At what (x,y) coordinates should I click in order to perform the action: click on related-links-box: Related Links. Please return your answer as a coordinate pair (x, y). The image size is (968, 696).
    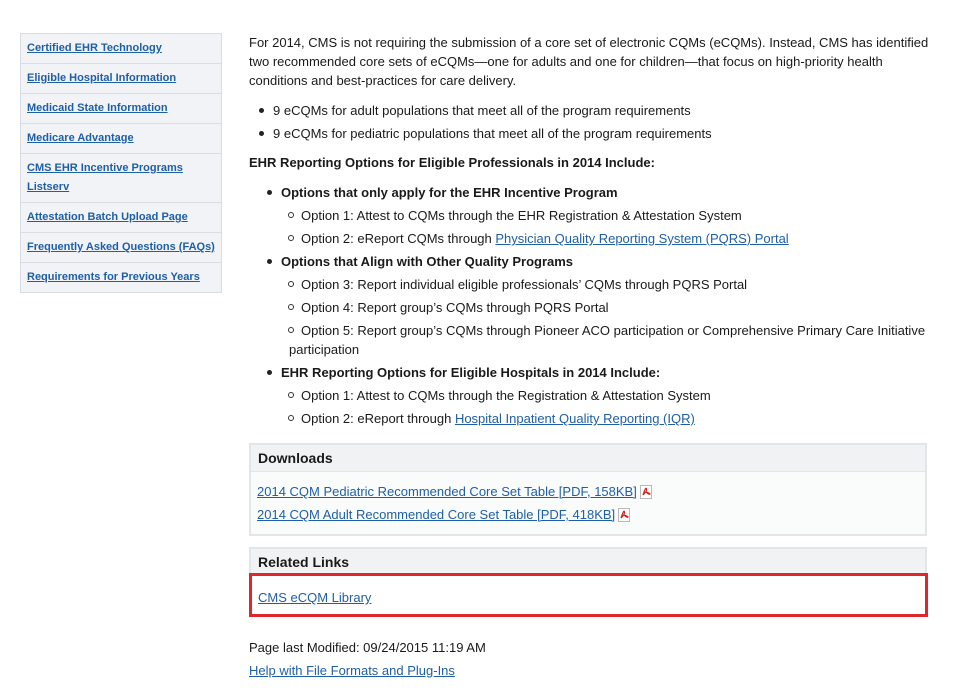
    Looking at the image, I should click on (588, 561).